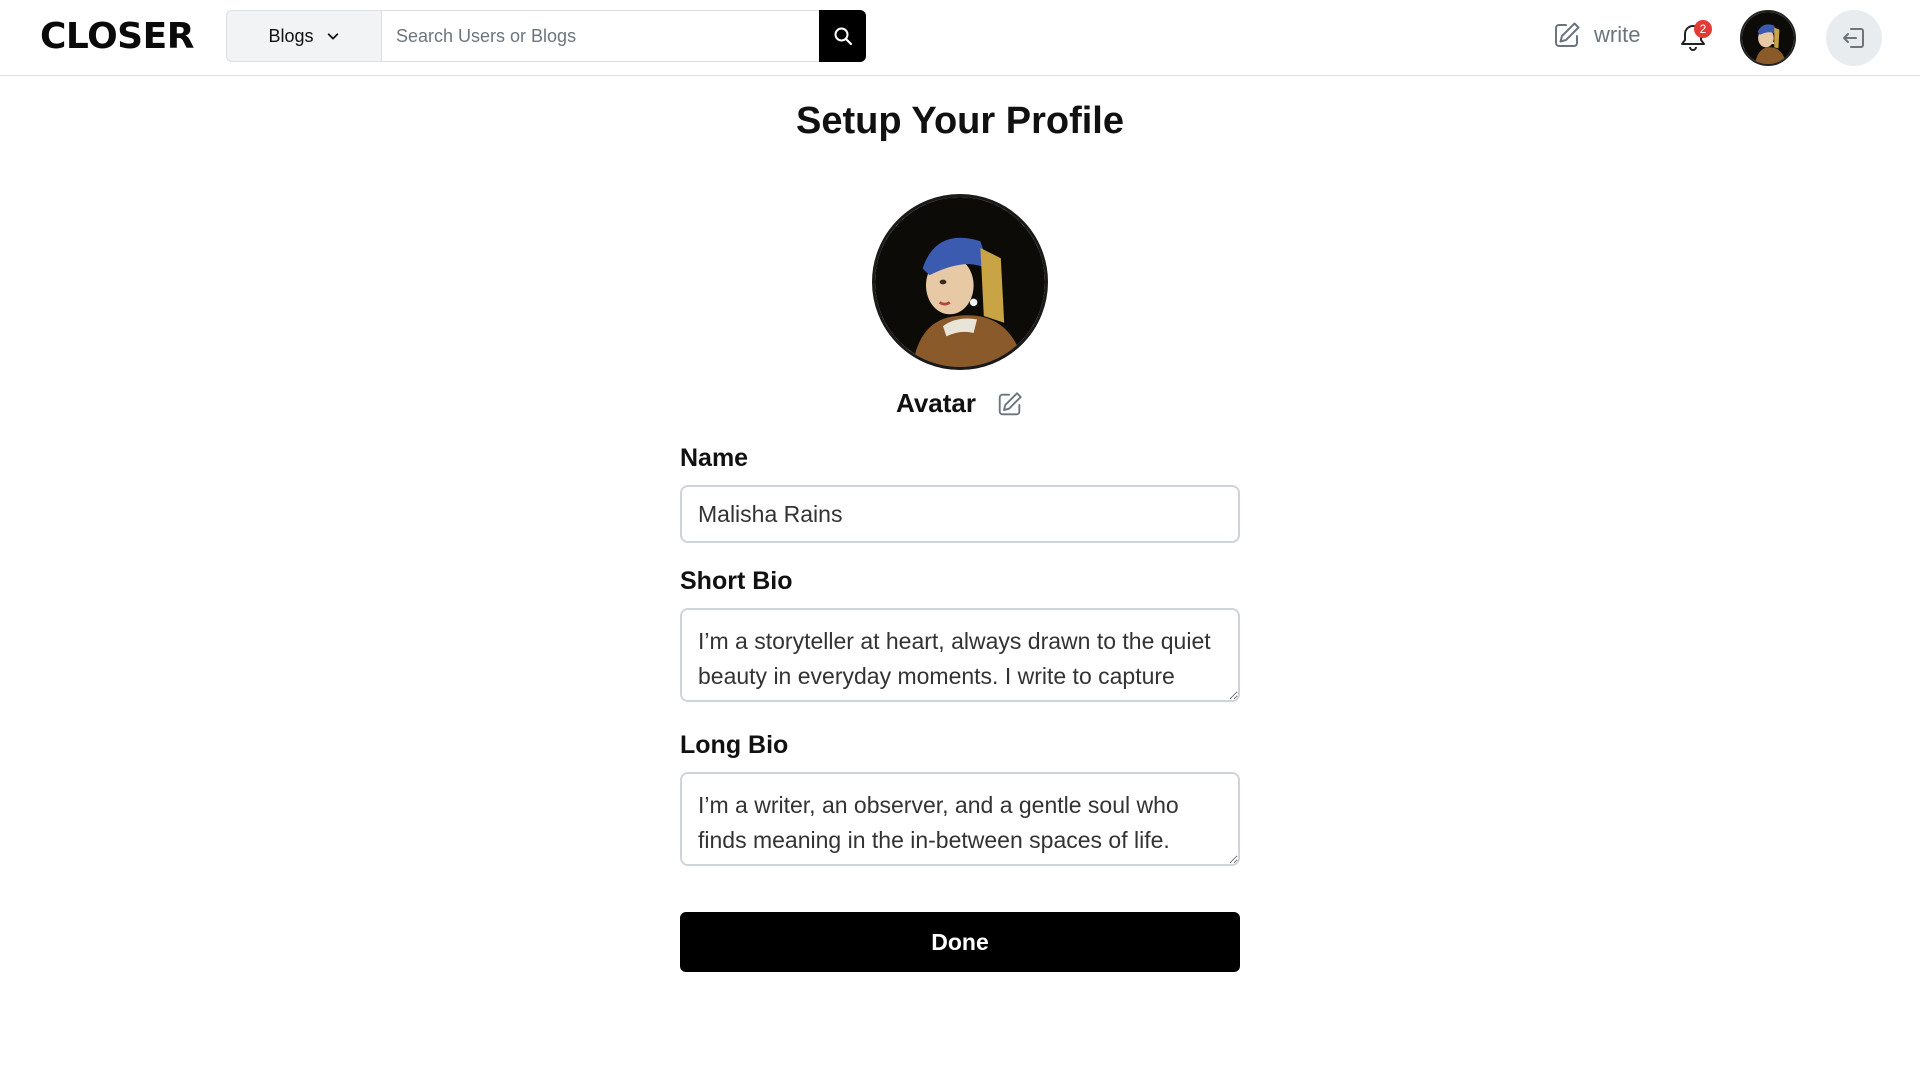 The width and height of the screenshot is (1920, 1080). I want to click on notifications-button: 2, so click(1695, 37).